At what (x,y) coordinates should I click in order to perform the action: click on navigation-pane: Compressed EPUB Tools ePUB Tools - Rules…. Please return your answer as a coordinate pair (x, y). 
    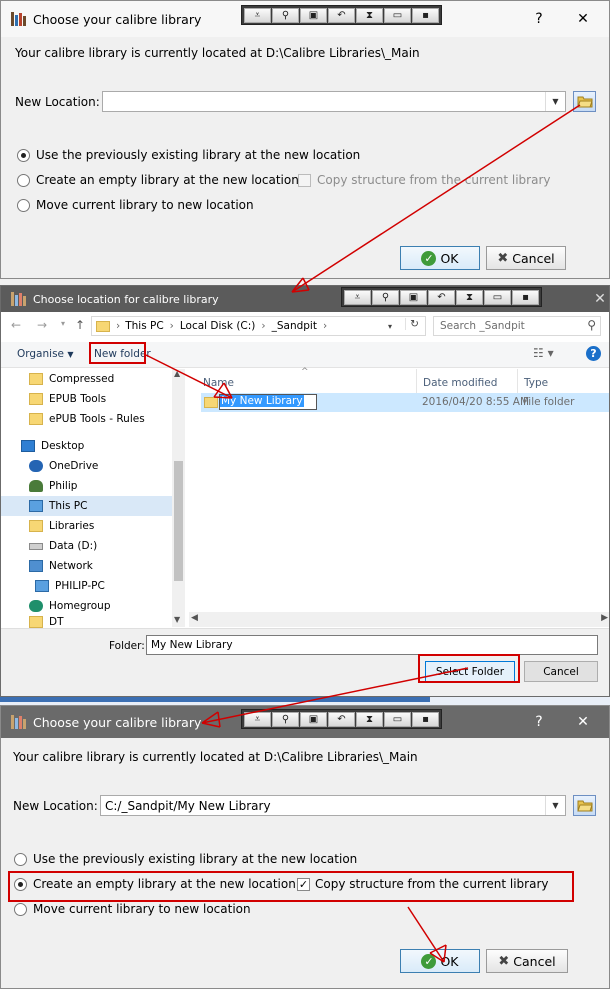
    Looking at the image, I should click on (93, 498).